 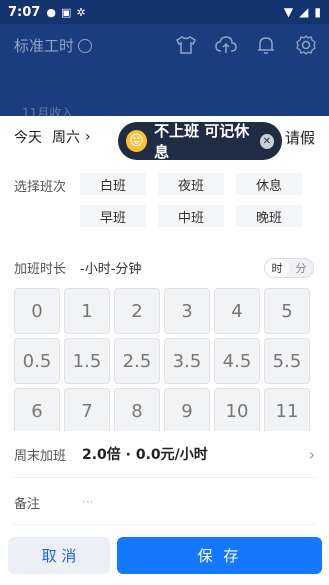 I want to click on keypad-key: 0.5, so click(x=37, y=361).